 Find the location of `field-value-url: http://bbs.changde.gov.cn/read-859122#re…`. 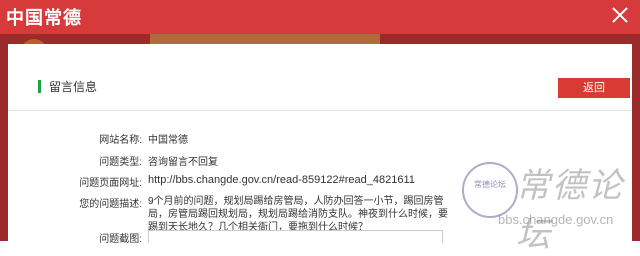

field-value-url: http://bbs.changde.gov.cn/read-859122#re… is located at coordinates (281, 180).